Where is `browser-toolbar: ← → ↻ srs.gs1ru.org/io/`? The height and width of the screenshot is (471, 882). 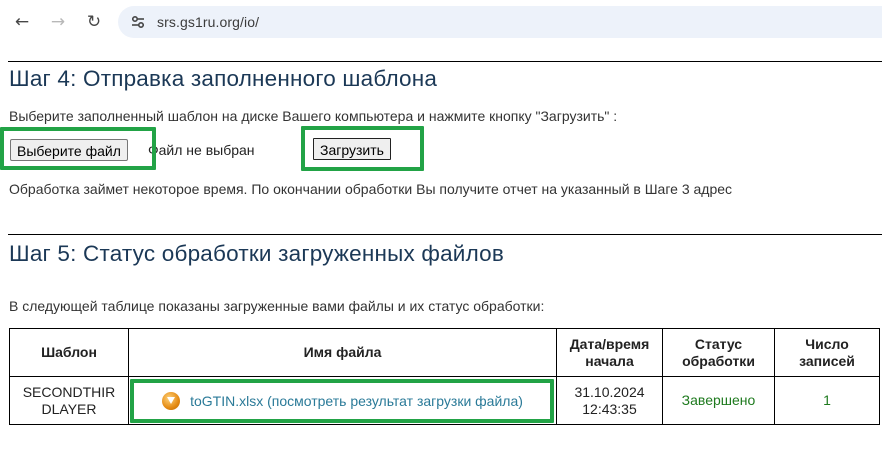 browser-toolbar: ← → ↻ srs.gs1ru.org/io/ is located at coordinates (441, 22).